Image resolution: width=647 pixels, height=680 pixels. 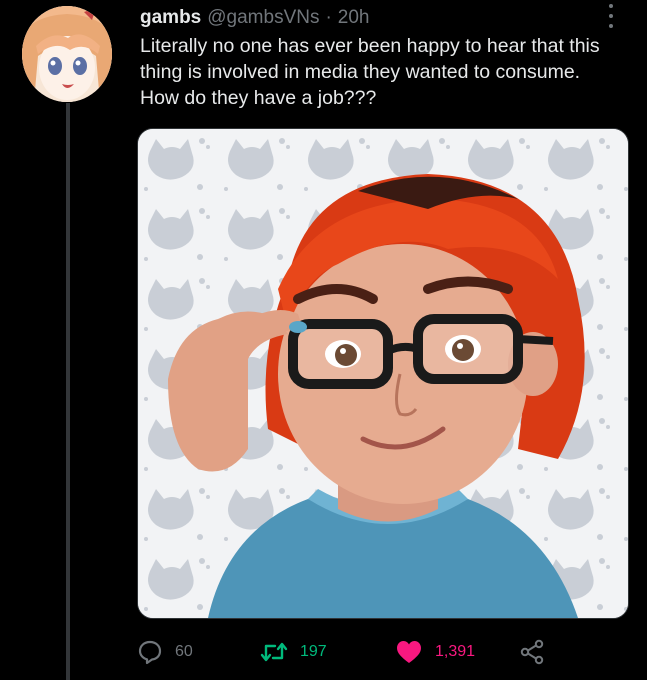 What do you see at coordinates (165, 652) in the screenshot?
I see `reply-button: 60` at bounding box center [165, 652].